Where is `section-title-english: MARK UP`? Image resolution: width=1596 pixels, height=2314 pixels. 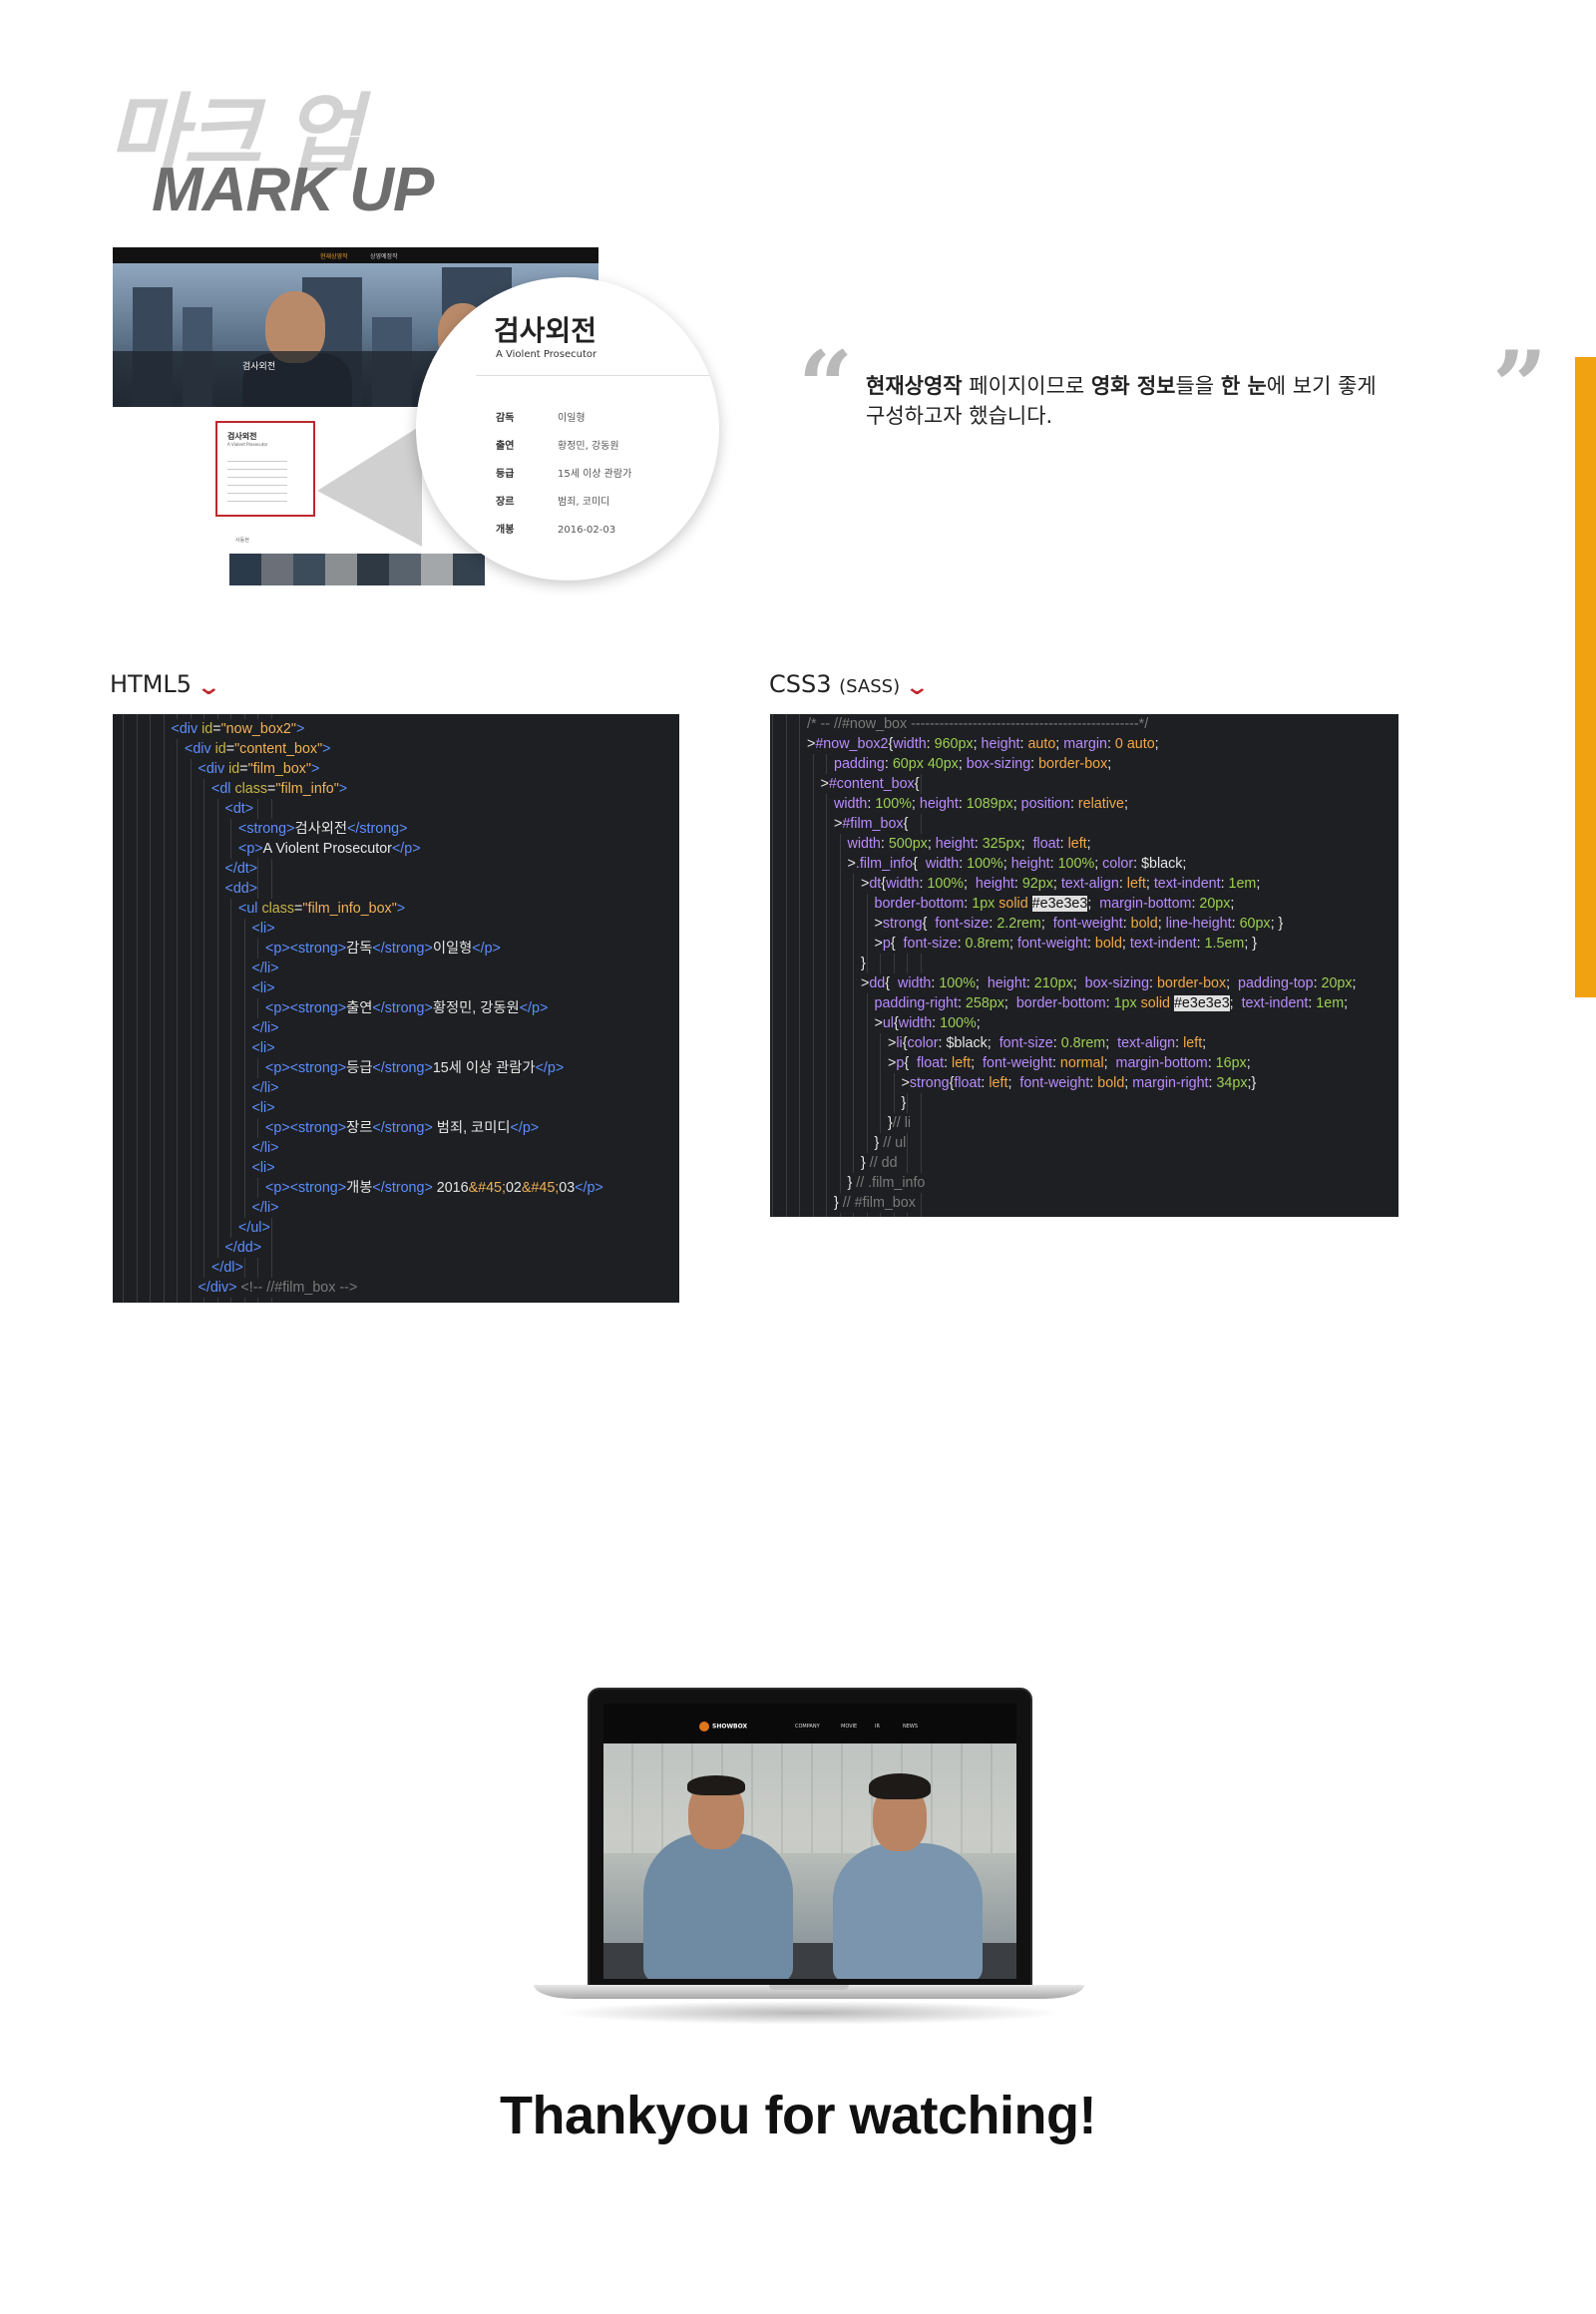
section-title-english: MARK UP is located at coordinates (293, 190).